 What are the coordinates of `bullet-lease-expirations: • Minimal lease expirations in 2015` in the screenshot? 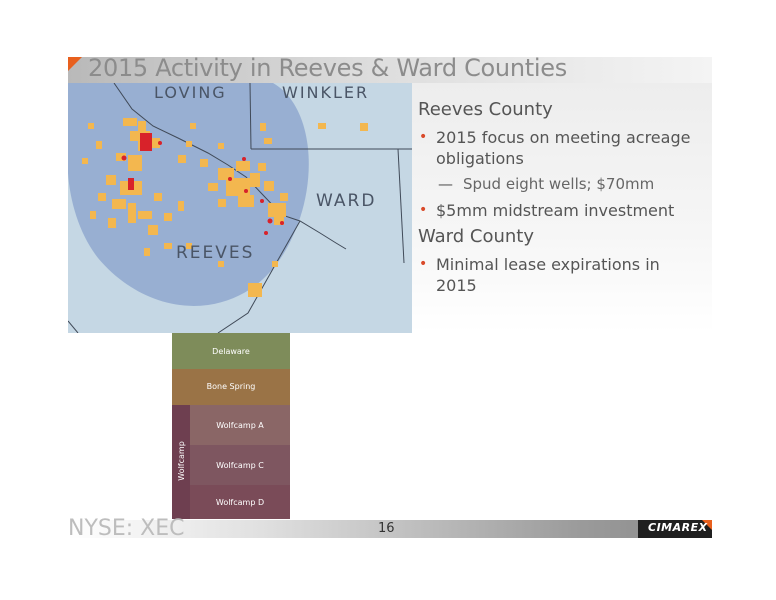 It's located at (557, 275).